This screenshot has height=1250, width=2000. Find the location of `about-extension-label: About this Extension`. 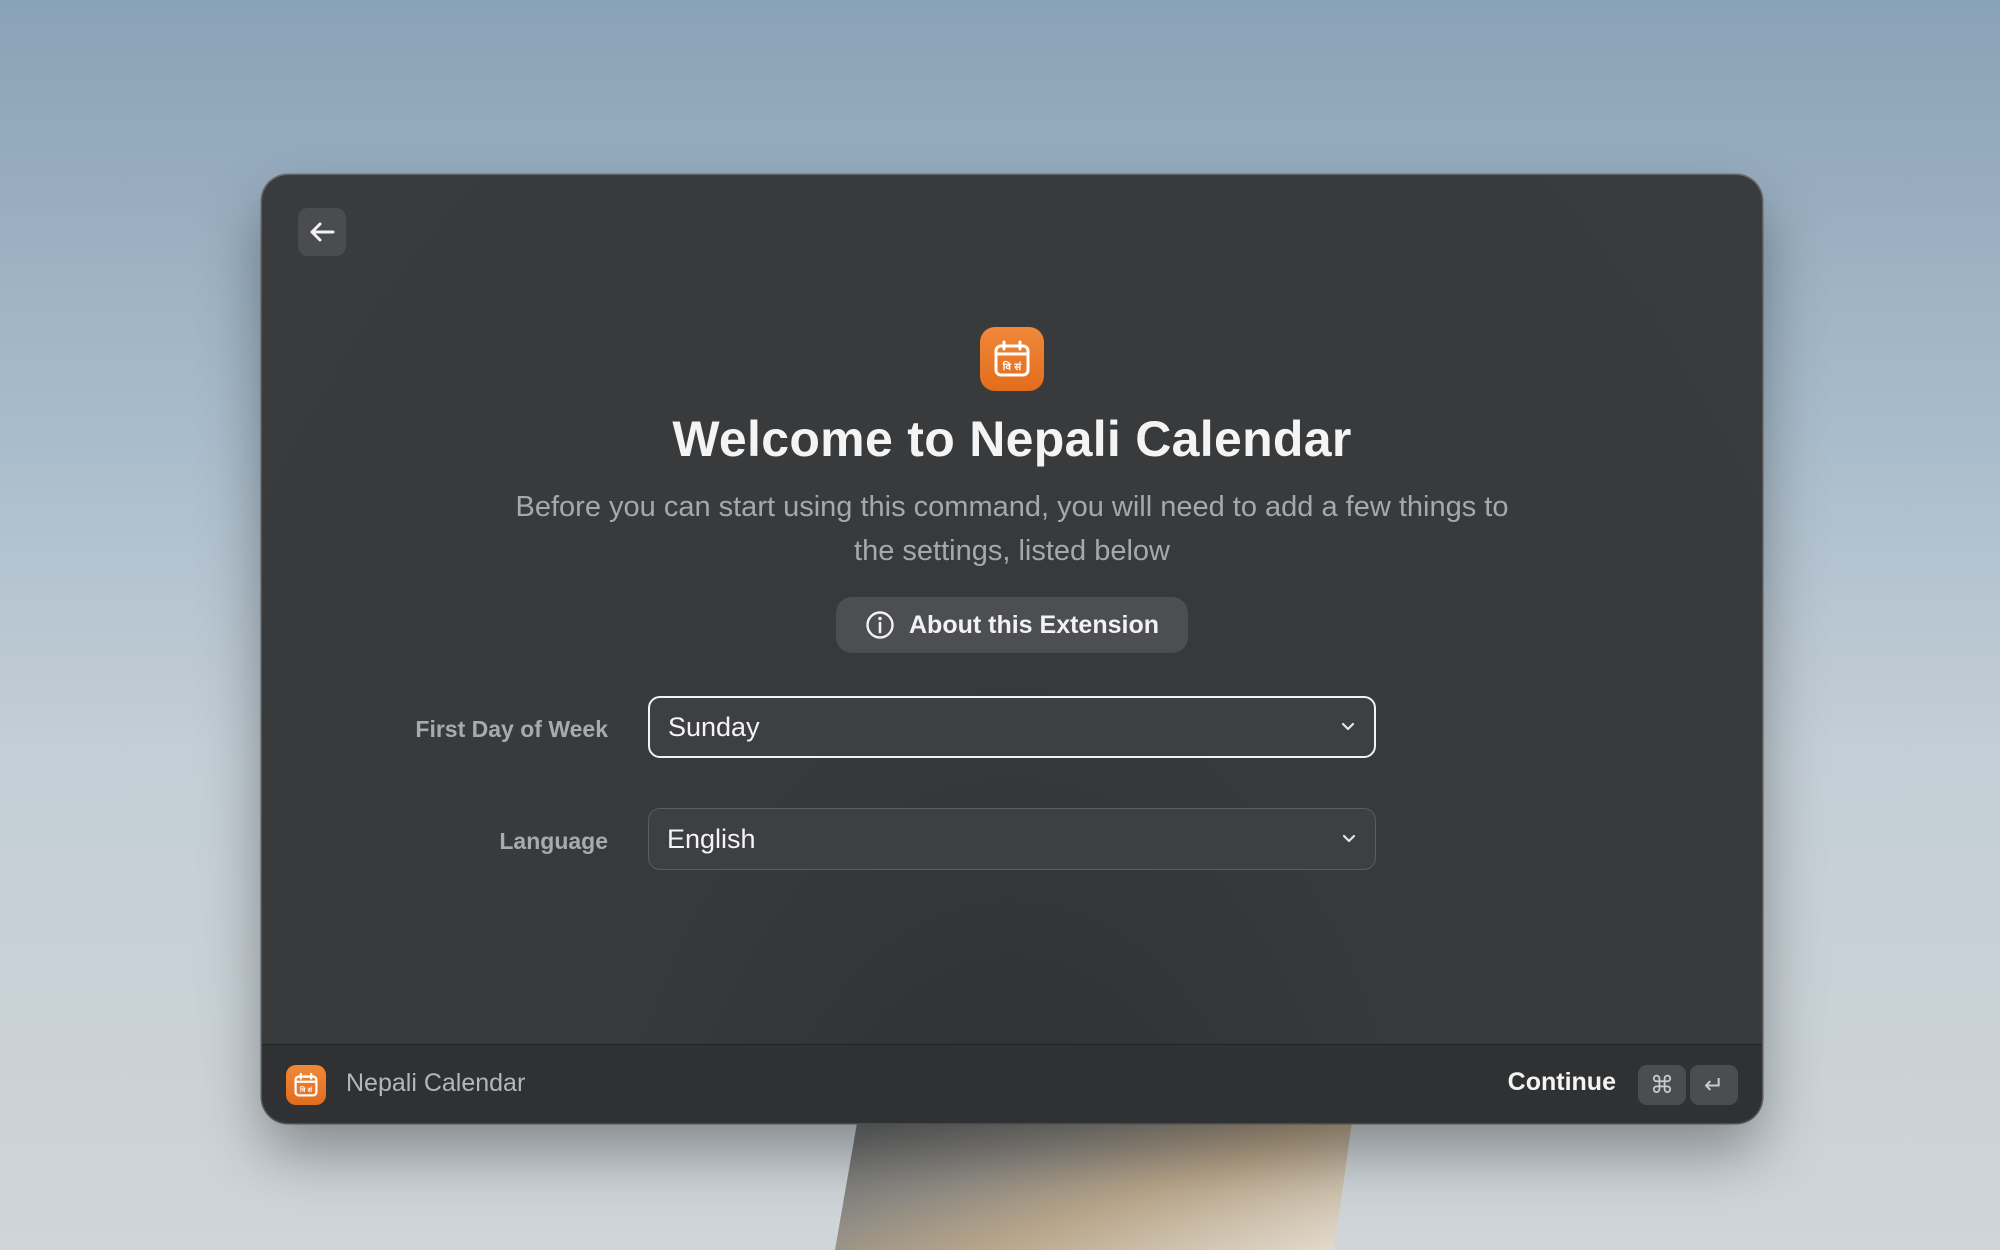

about-extension-label: About this Extension is located at coordinates (1034, 624).